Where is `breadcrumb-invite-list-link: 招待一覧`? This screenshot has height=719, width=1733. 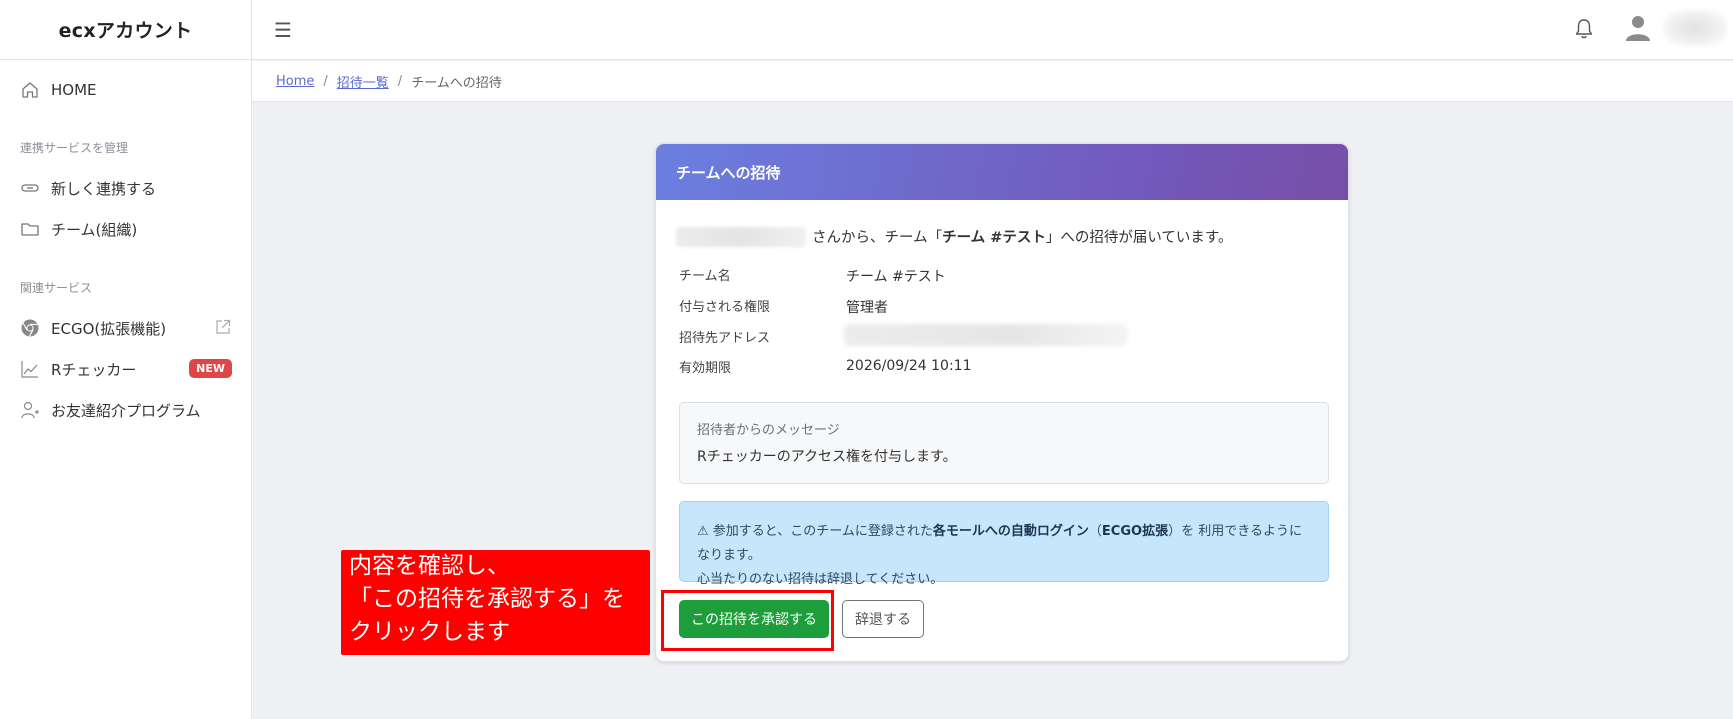 breadcrumb-invite-list-link: 招待一覧 is located at coordinates (363, 81).